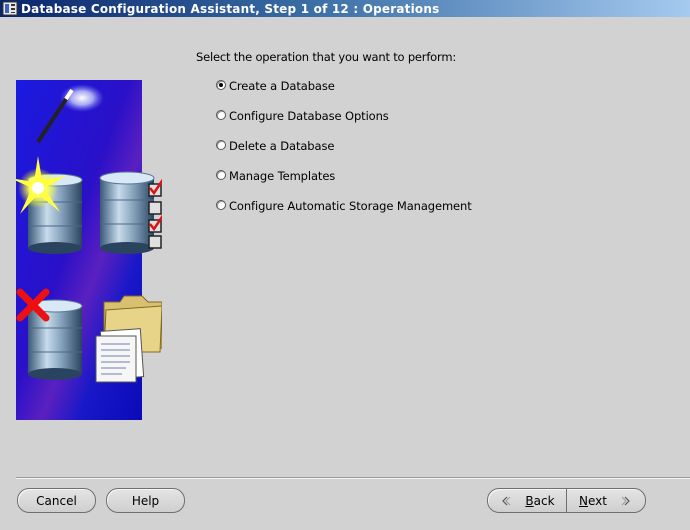 This screenshot has width=690, height=530. What do you see at coordinates (593, 500) in the screenshot?
I see `next-button-label: Next` at bounding box center [593, 500].